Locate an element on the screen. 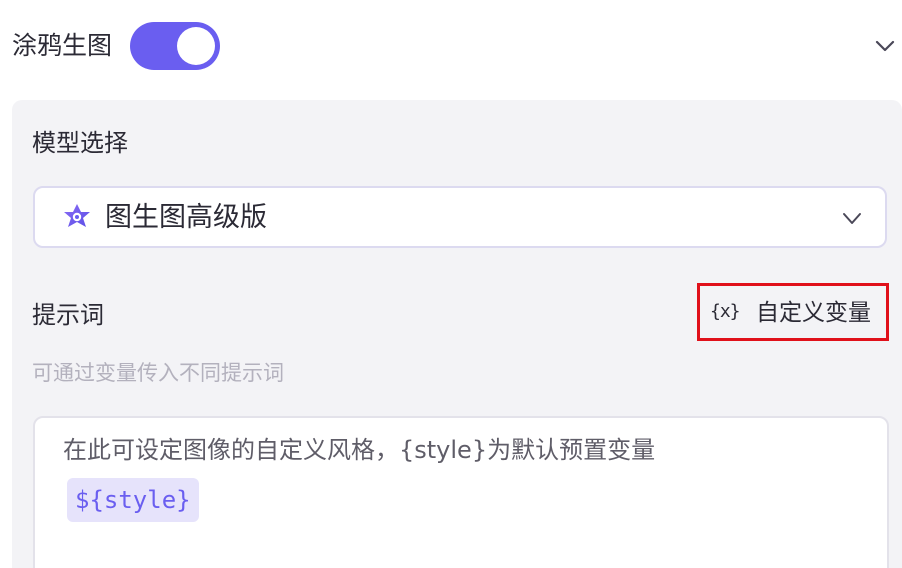 The height and width of the screenshot is (568, 902). model-select-label: 模型选择 is located at coordinates (80, 143).